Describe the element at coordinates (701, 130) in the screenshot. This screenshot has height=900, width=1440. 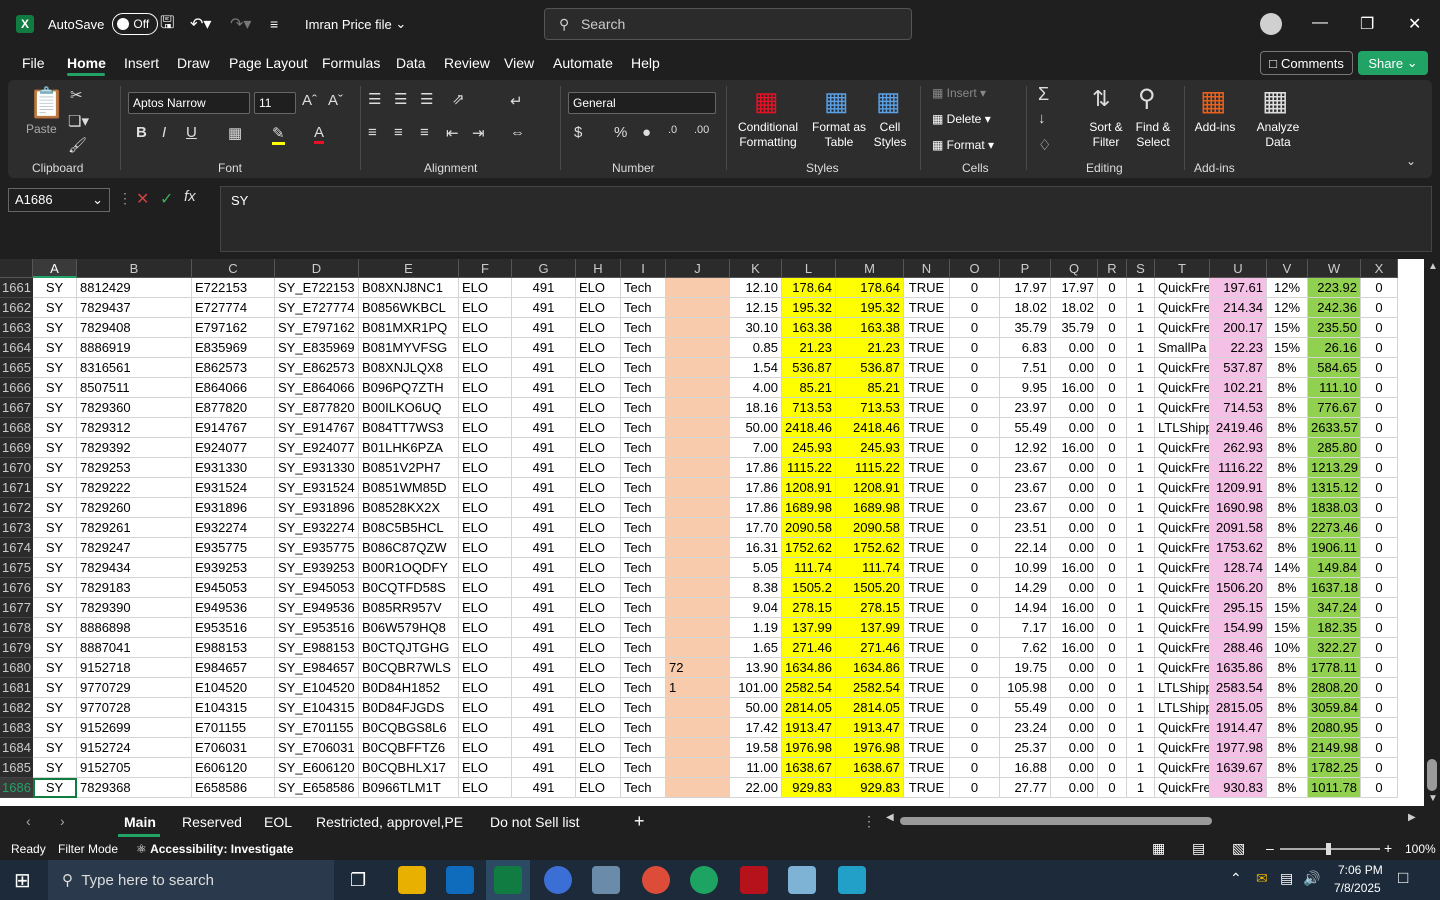
I see `decrease-decimal-icon: .00` at that location.